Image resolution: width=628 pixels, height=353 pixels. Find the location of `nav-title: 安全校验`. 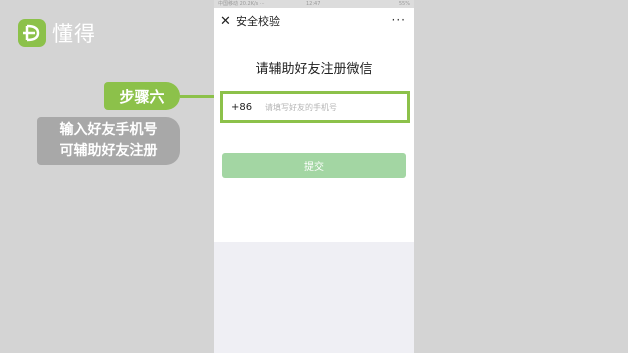

nav-title: 安全校验 is located at coordinates (258, 21).